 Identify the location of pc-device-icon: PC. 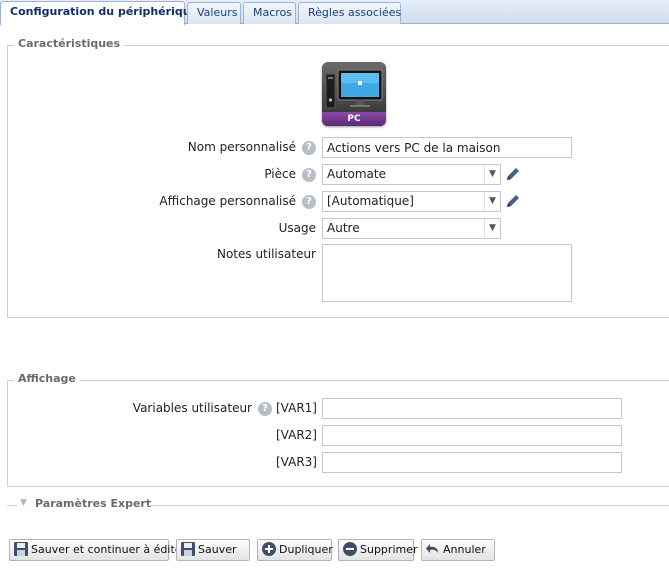
(354, 94).